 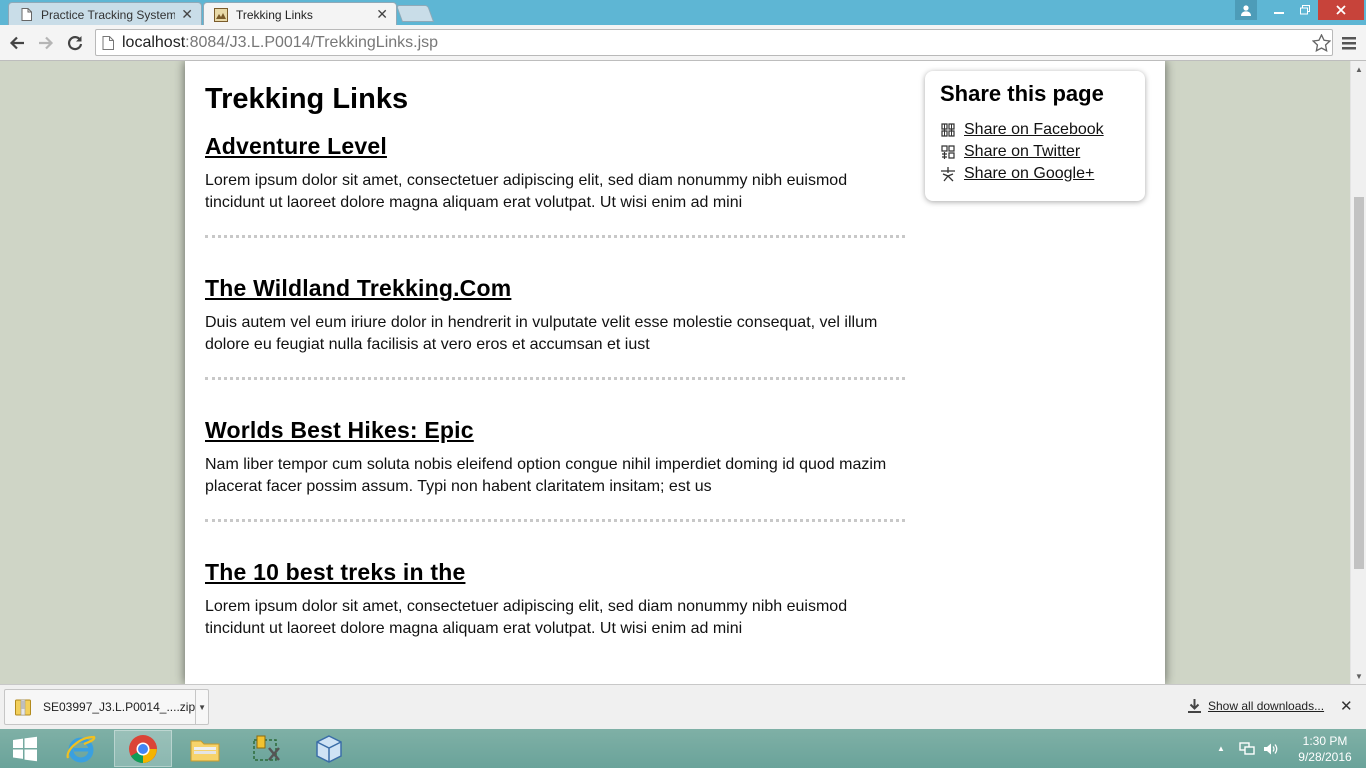 I want to click on new-tab-button, so click(x=415, y=13).